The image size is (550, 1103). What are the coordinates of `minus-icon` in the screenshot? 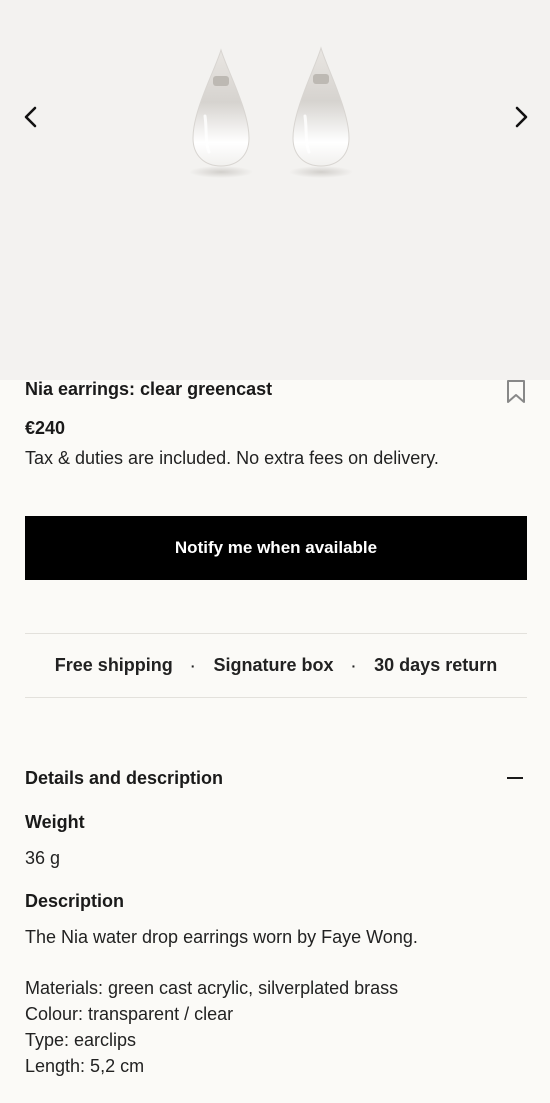 It's located at (515, 778).